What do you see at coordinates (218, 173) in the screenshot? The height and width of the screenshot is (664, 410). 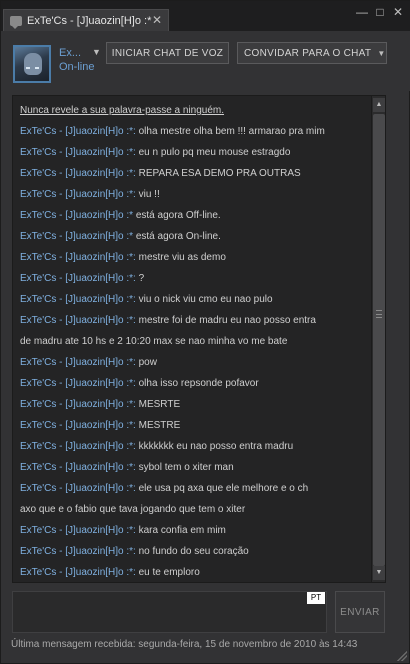 I see `message-text: REPARA ESA DEMO PRA OUTRAS` at bounding box center [218, 173].